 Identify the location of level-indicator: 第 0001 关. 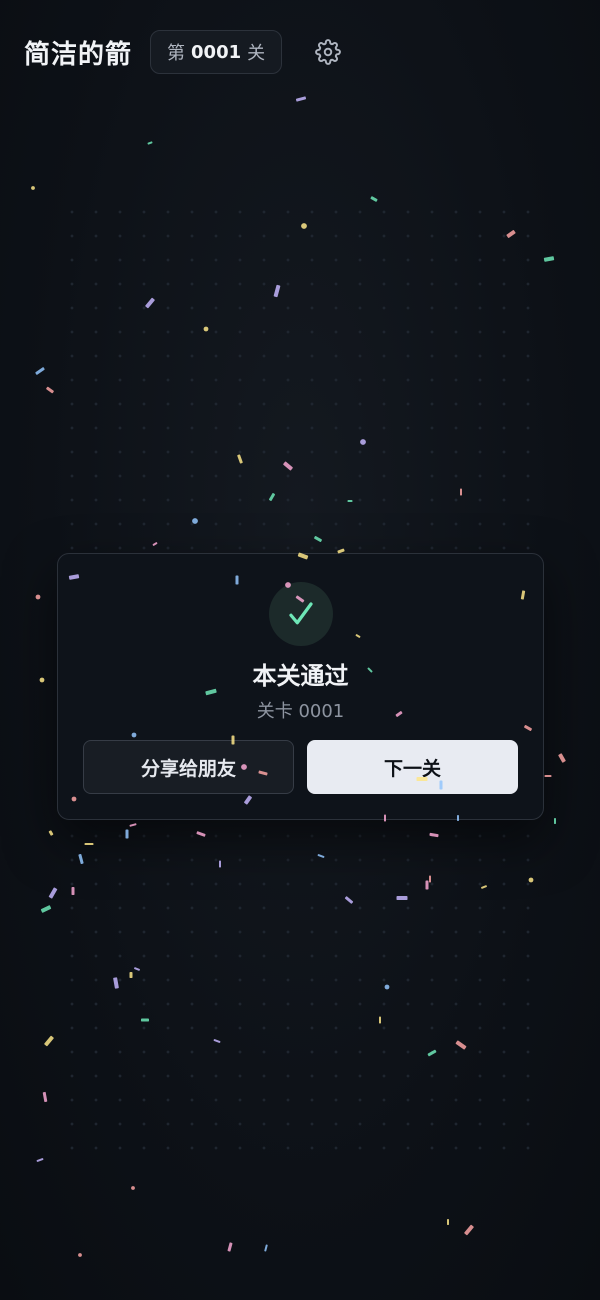
(216, 52).